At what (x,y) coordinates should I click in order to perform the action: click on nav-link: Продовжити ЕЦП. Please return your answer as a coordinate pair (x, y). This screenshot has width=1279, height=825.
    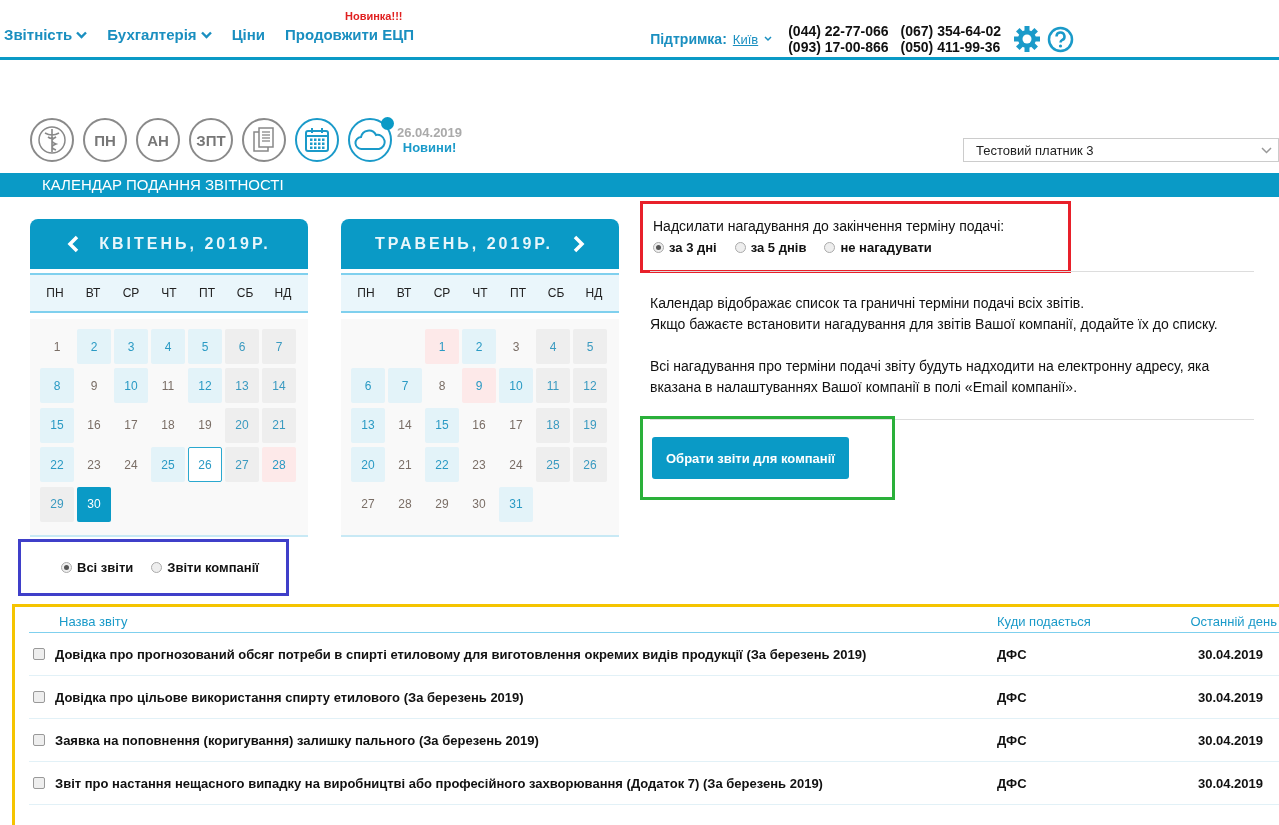
    Looking at the image, I should click on (349, 34).